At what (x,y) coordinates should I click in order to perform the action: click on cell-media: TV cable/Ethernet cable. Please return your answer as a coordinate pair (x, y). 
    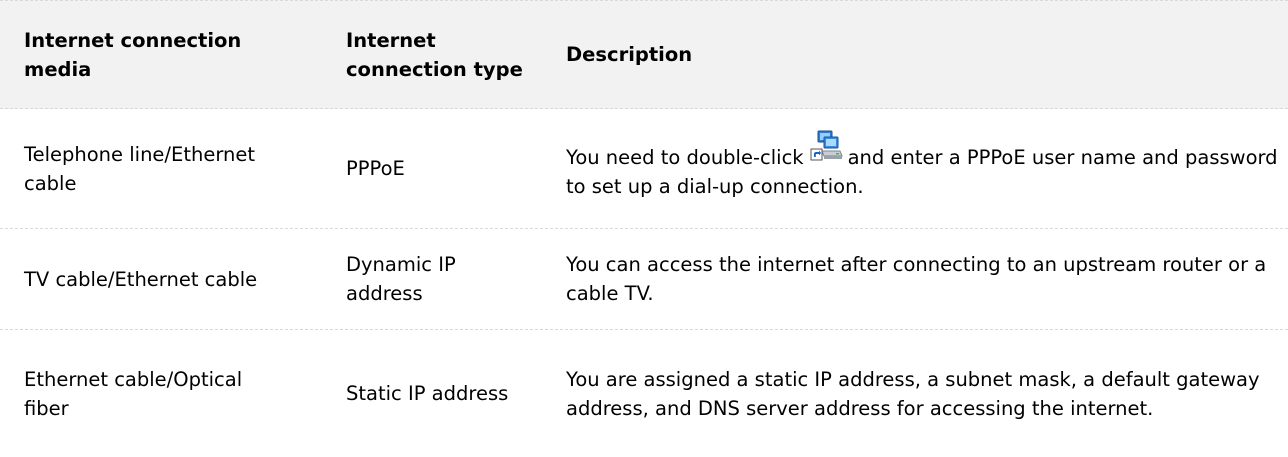
    Looking at the image, I should click on (141, 279).